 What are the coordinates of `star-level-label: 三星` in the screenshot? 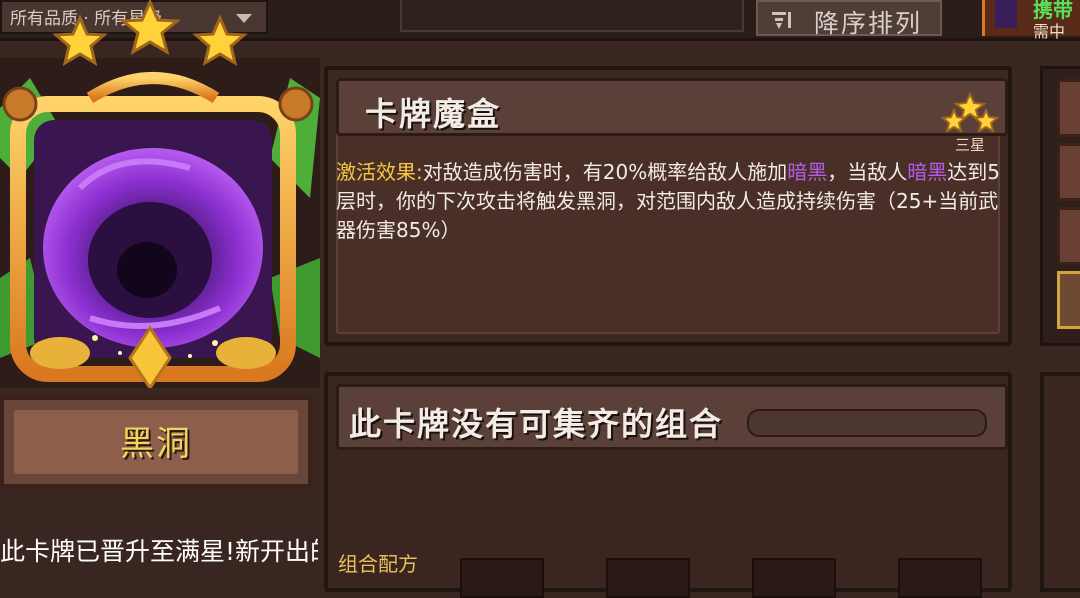 It's located at (969, 145).